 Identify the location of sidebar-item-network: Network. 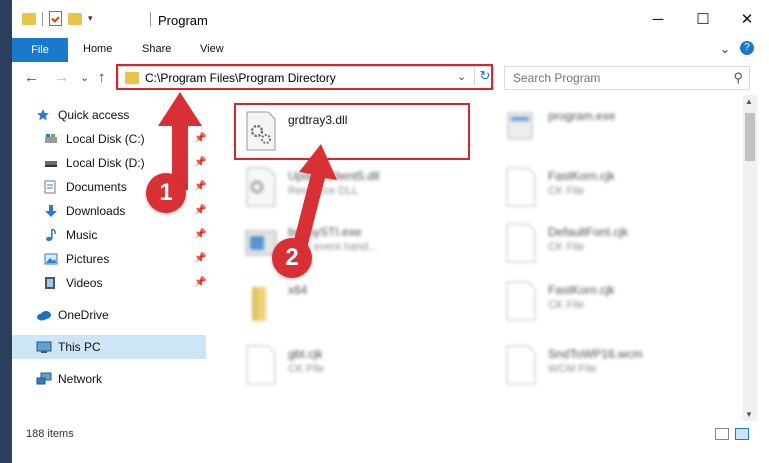
(109, 379).